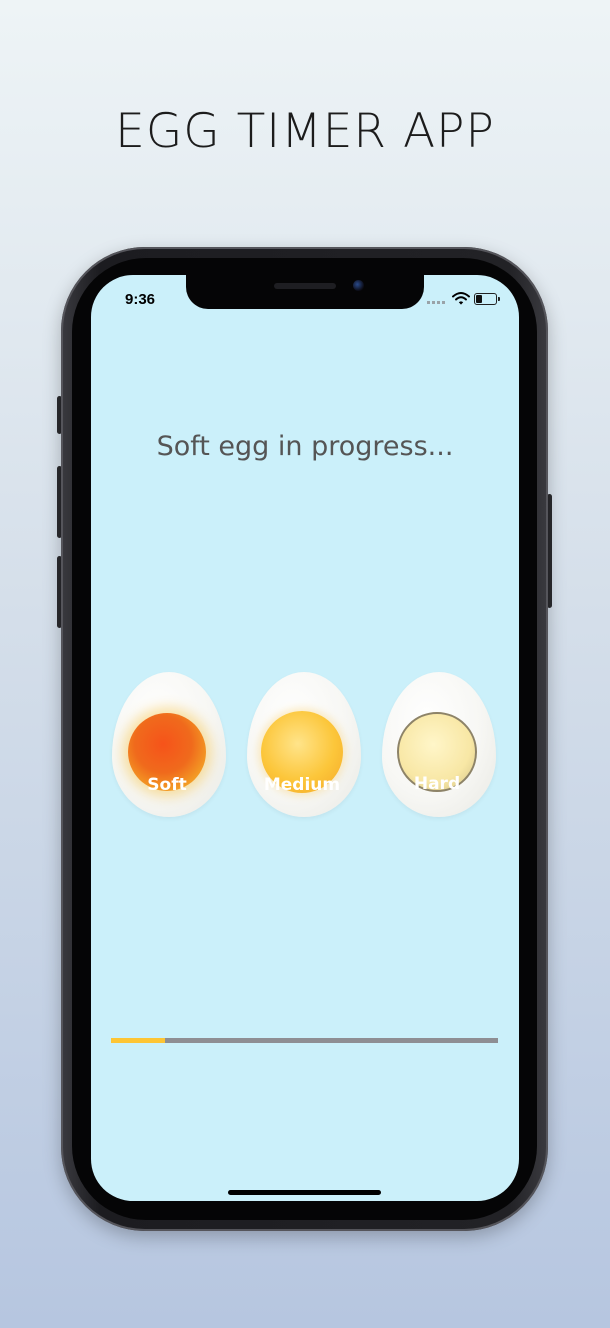 The height and width of the screenshot is (1328, 610). What do you see at coordinates (302, 785) in the screenshot?
I see `medium-egg-label: Medium` at bounding box center [302, 785].